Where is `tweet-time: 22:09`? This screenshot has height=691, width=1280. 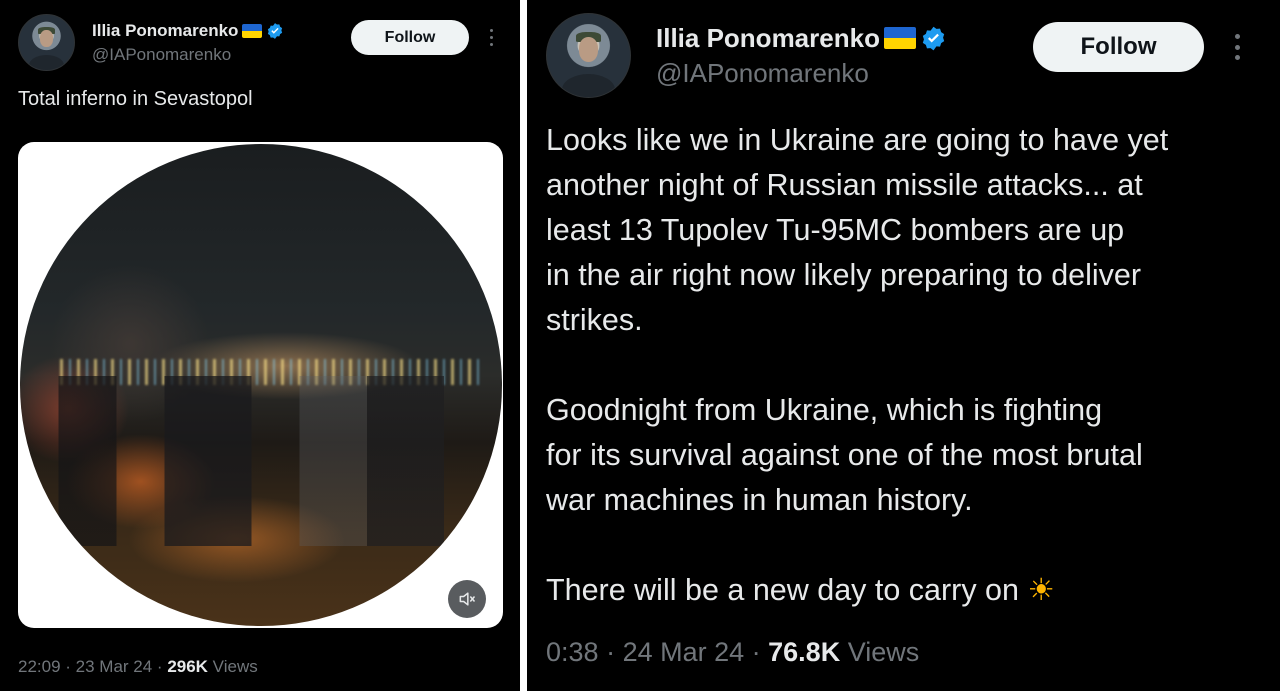 tweet-time: 22:09 is located at coordinates (39, 666).